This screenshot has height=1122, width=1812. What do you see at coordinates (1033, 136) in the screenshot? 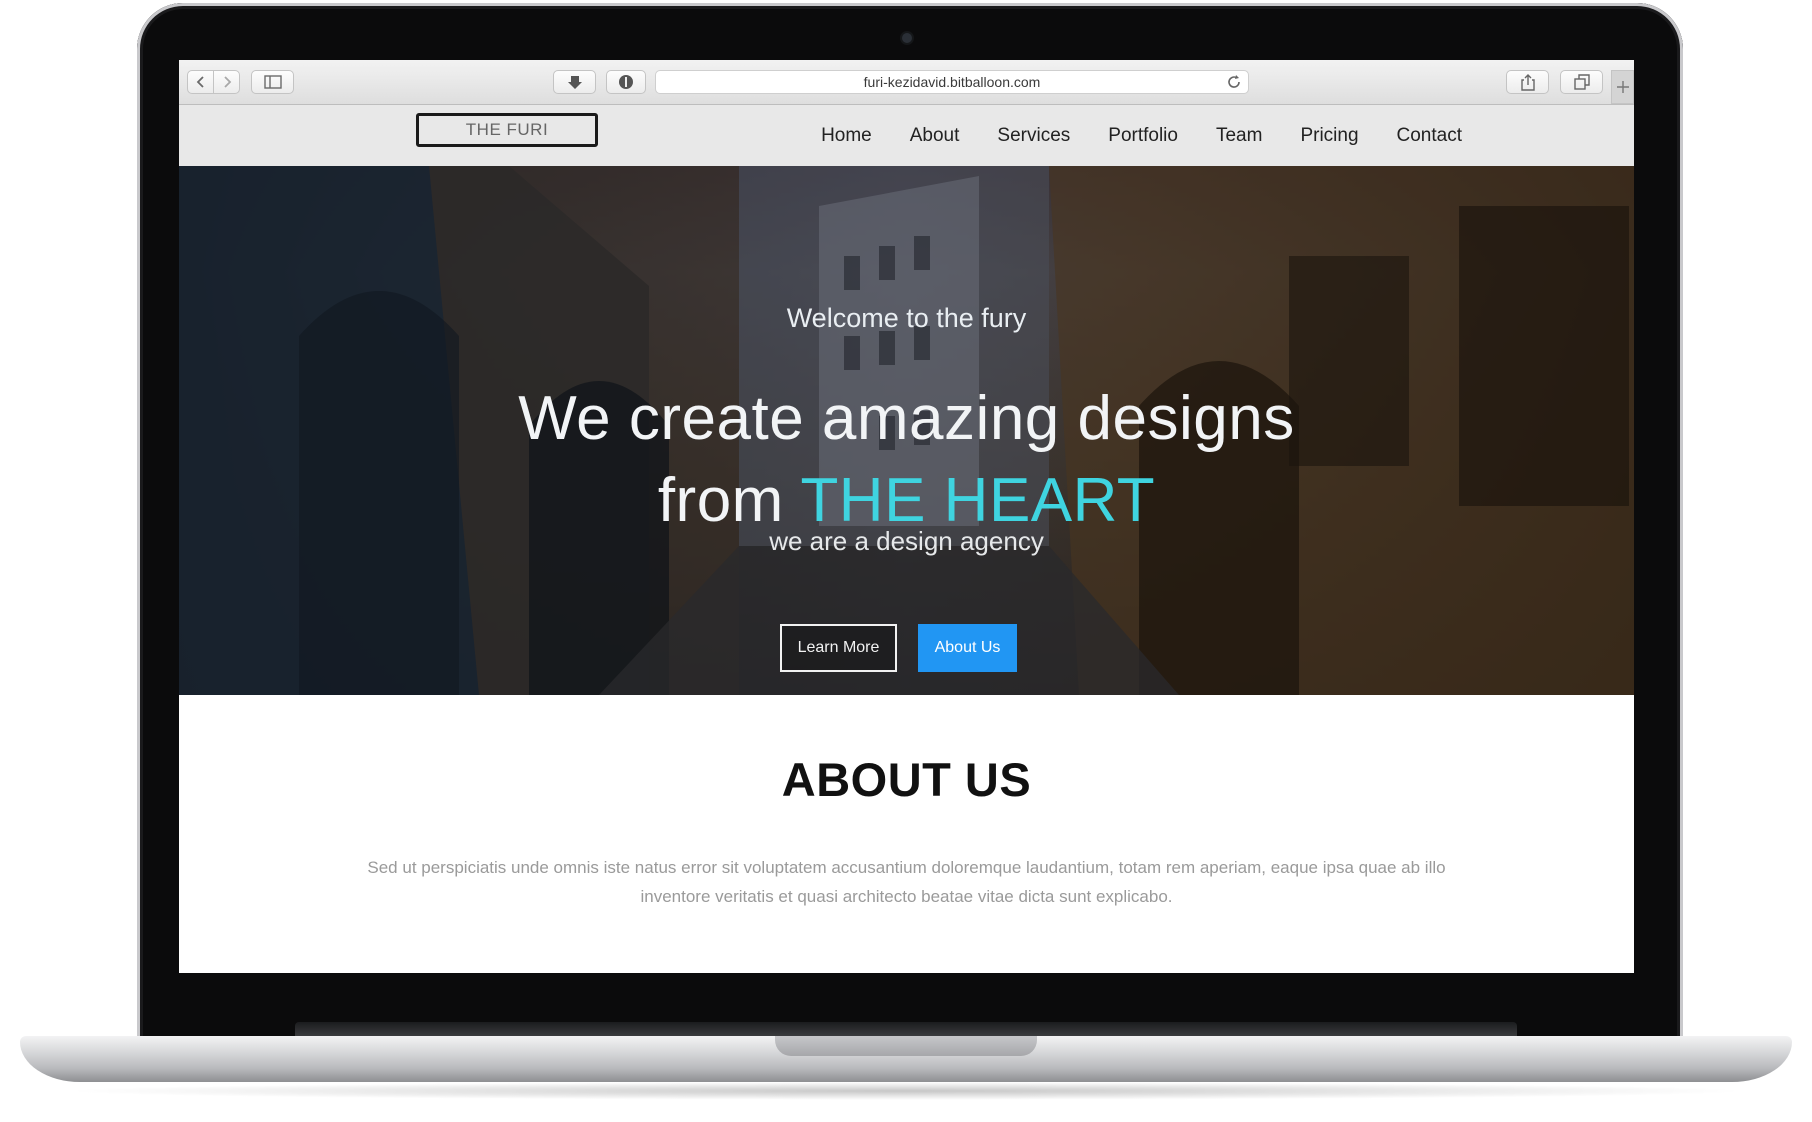
I see `nav-link-services: Services` at bounding box center [1033, 136].